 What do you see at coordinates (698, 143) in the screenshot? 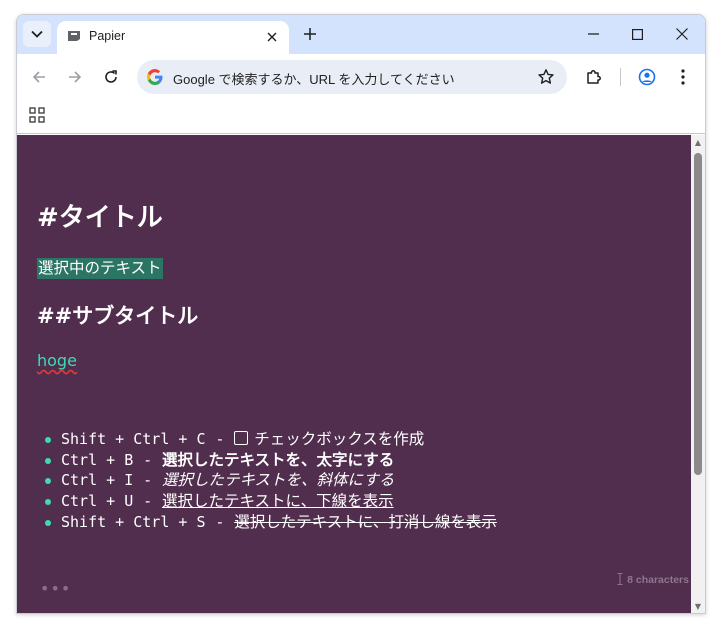
I see `scroll-up-icon: ▲` at bounding box center [698, 143].